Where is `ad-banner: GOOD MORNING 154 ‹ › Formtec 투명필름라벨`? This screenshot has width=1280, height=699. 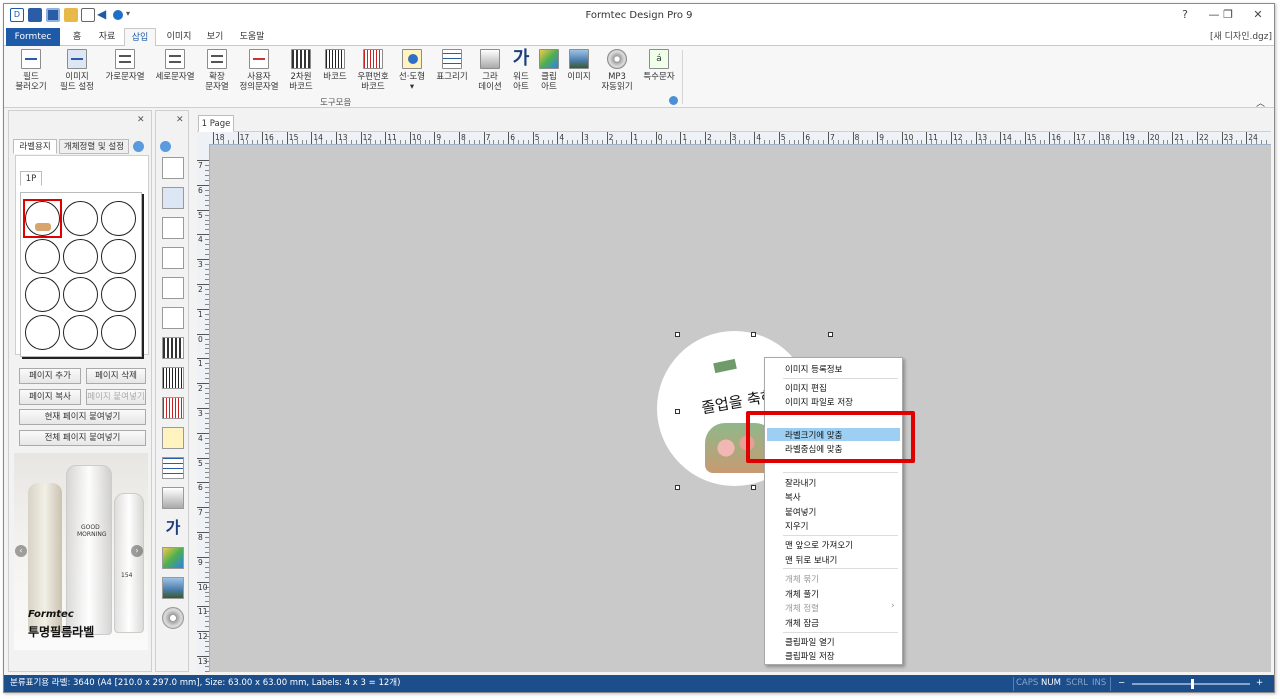
ad-banner: GOOD MORNING 154 ‹ › Formtec 투명필름라벨 is located at coordinates (81, 551).